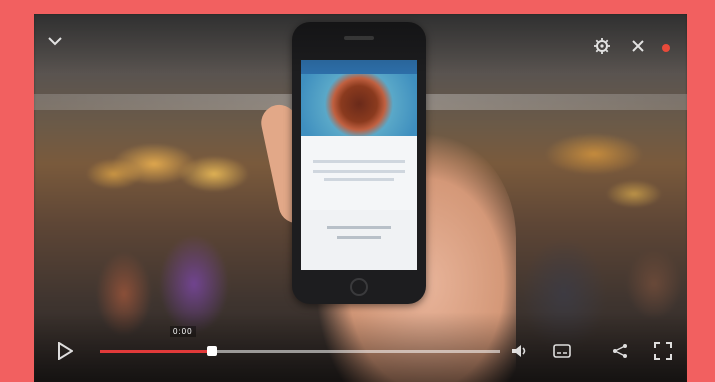  Describe the element at coordinates (65, 351) in the screenshot. I see `play-icon` at that location.